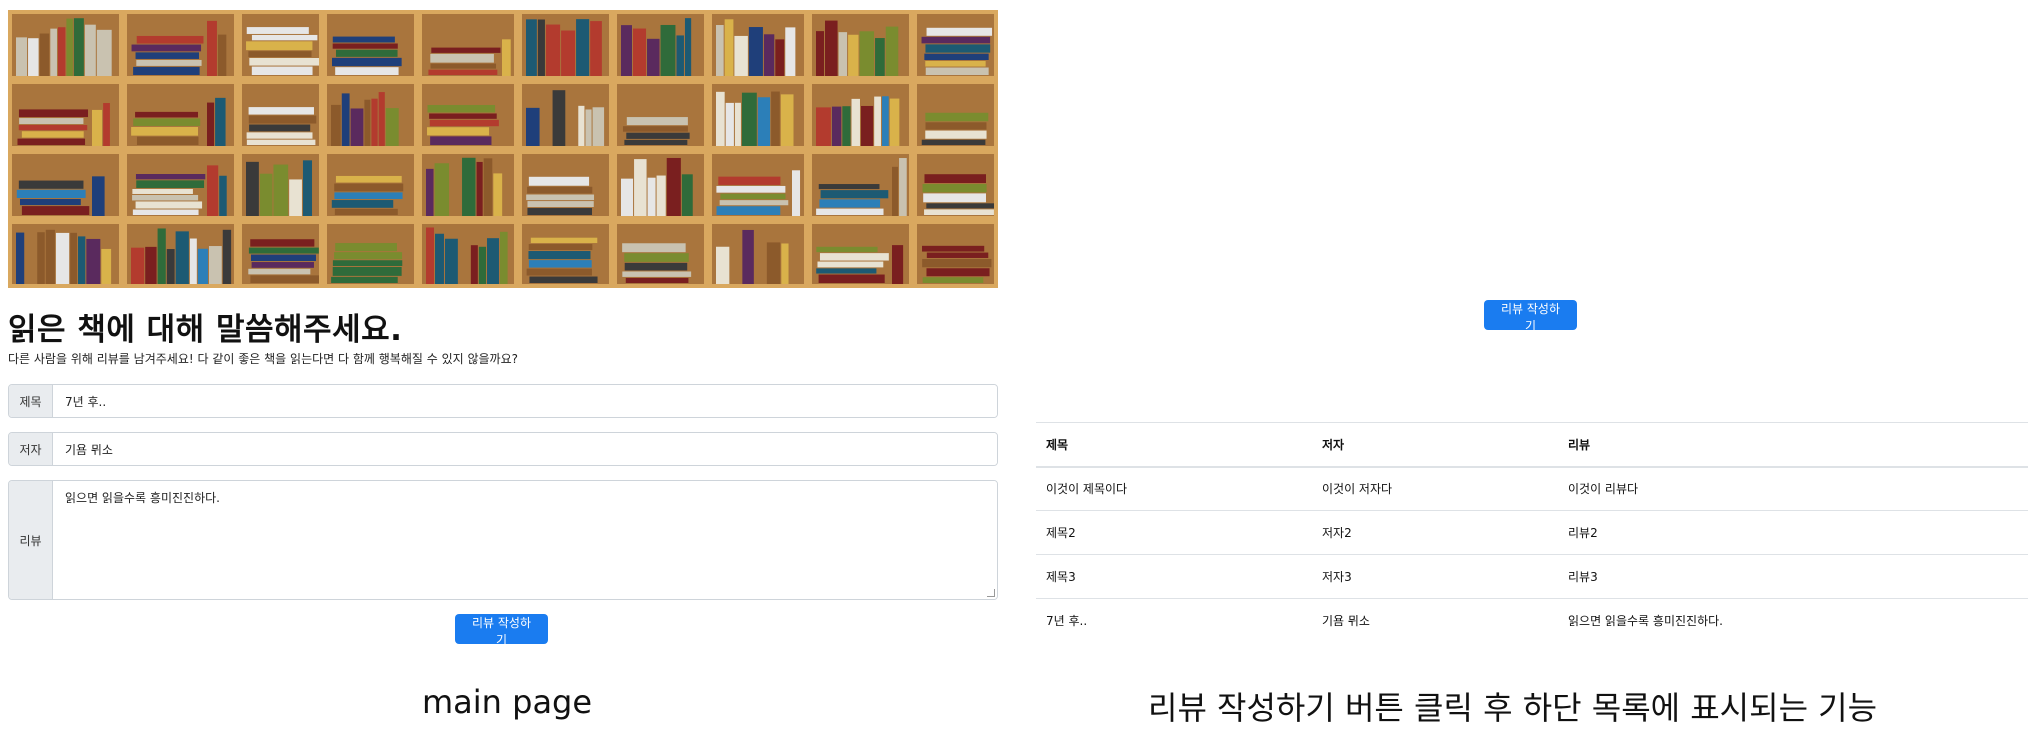 This screenshot has width=2036, height=750. Describe the element at coordinates (1793, 532) in the screenshot. I see `cell-review: 리뷰2` at that location.